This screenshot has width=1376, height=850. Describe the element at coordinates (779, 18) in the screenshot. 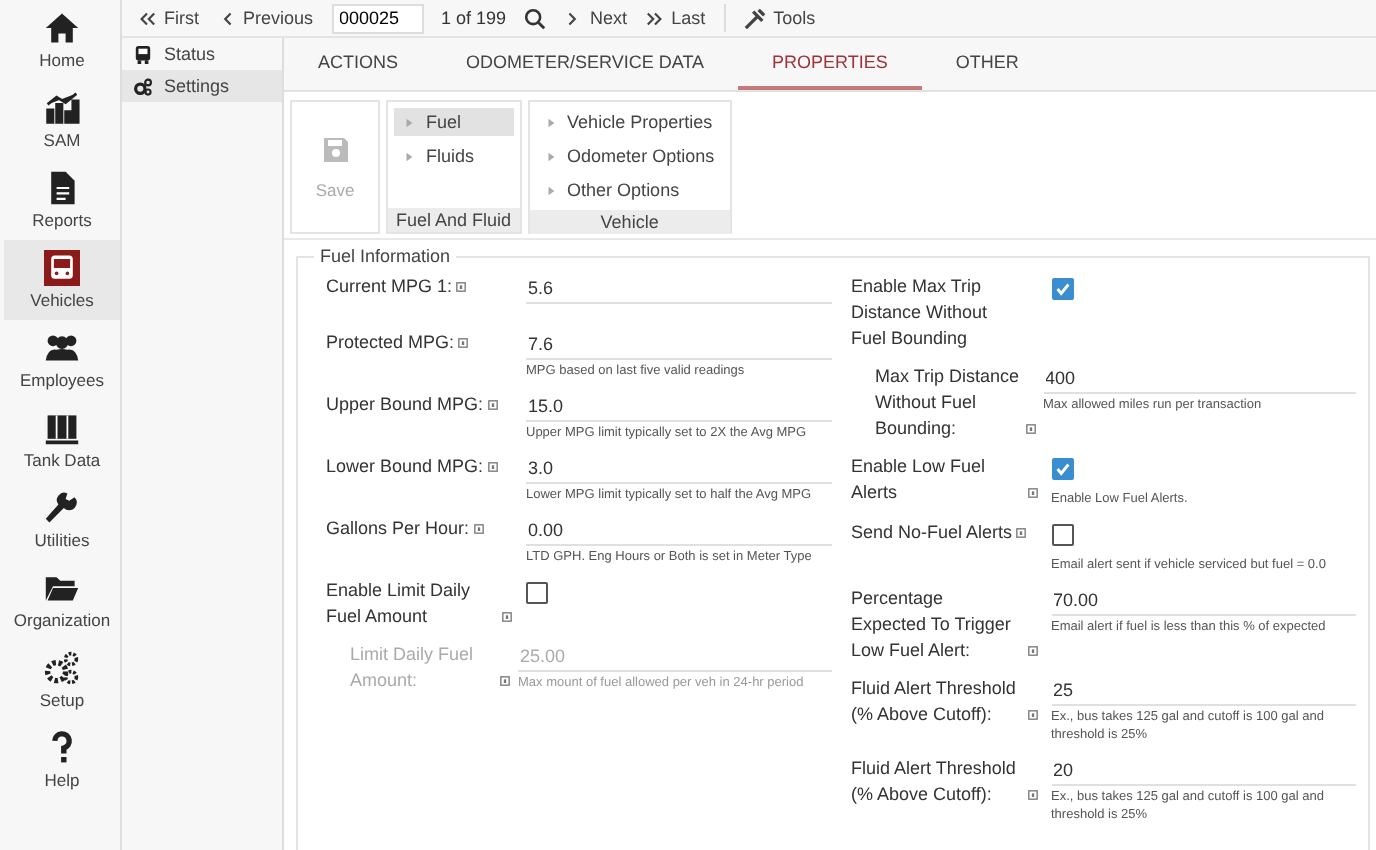

I see `tools-button: Tools` at that location.